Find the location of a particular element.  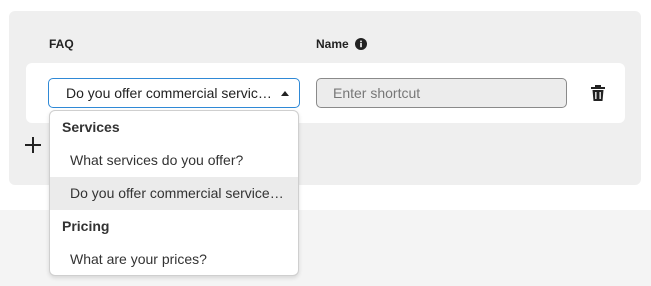

dropdown-option-highlighted: Do you offer commercial services? is located at coordinates (174, 193).